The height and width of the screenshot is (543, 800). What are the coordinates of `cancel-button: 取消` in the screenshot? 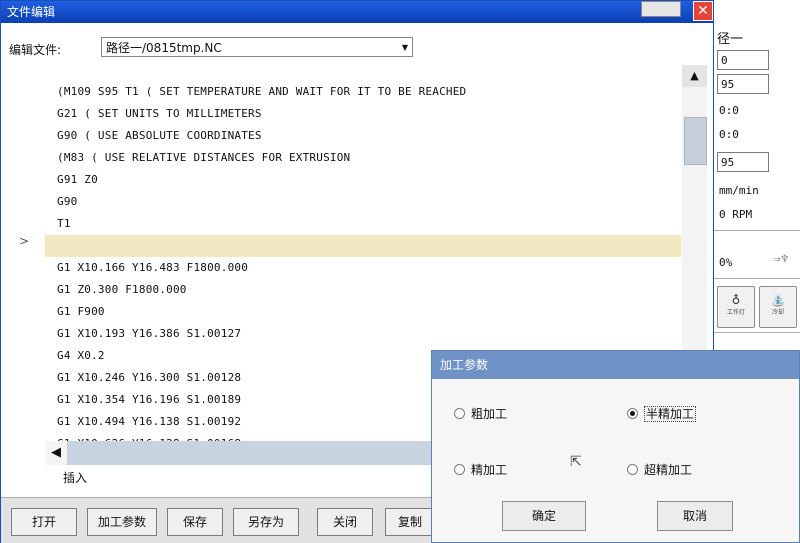 It's located at (695, 516).